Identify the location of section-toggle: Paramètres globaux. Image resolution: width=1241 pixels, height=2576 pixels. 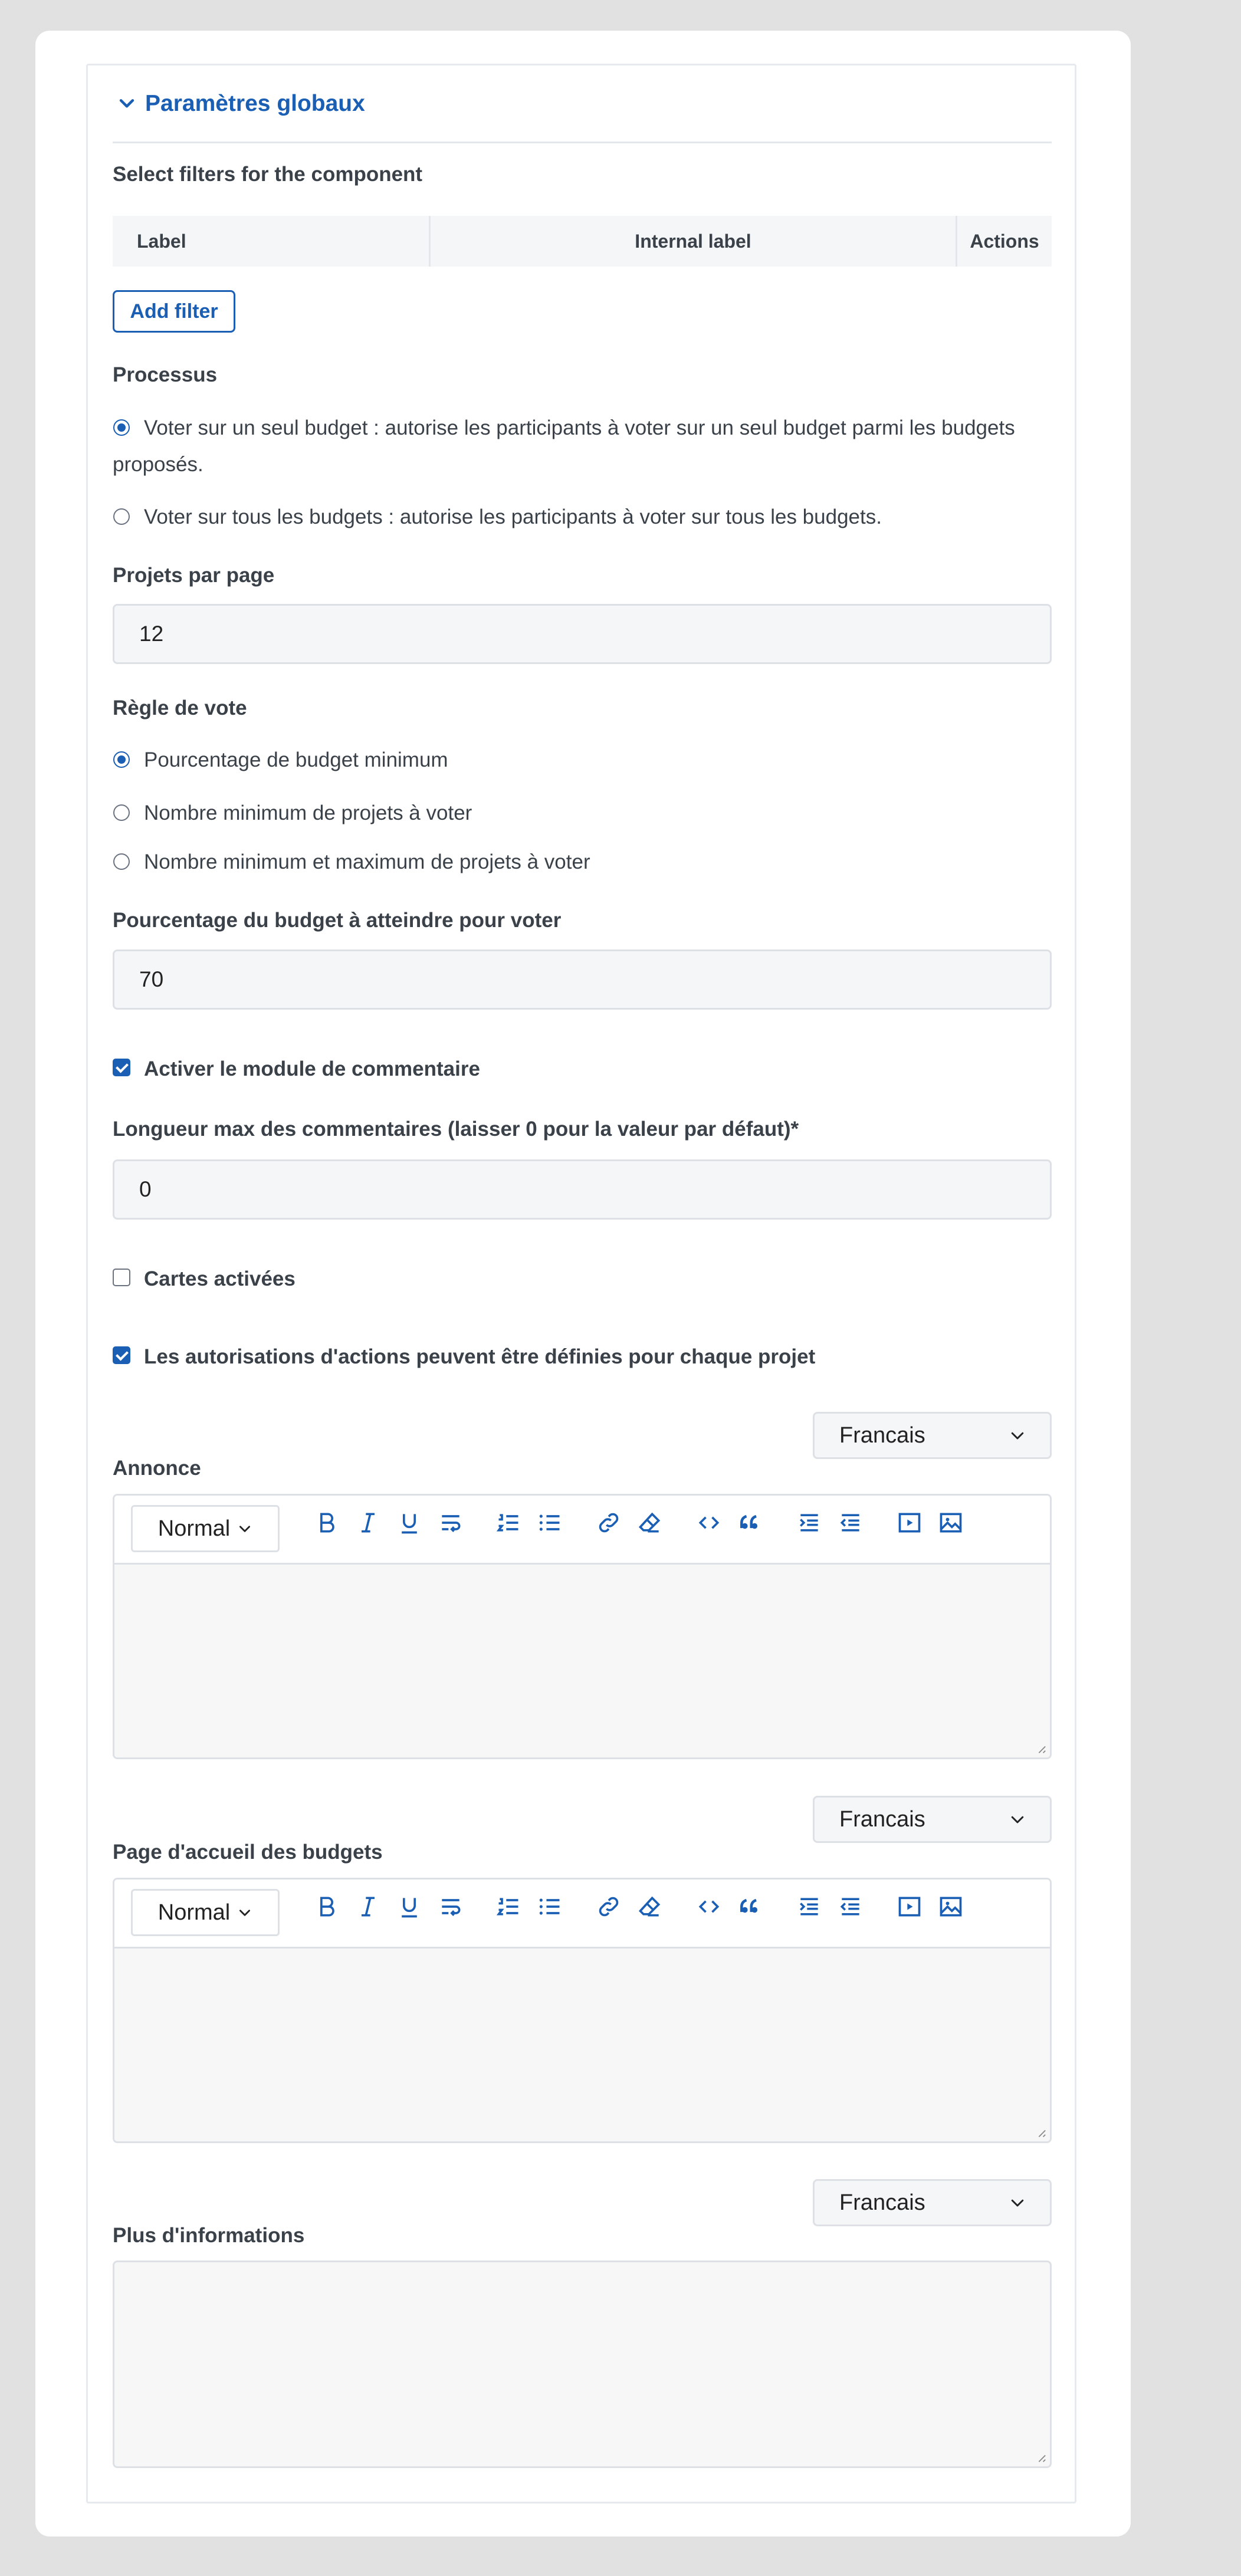
(241, 104).